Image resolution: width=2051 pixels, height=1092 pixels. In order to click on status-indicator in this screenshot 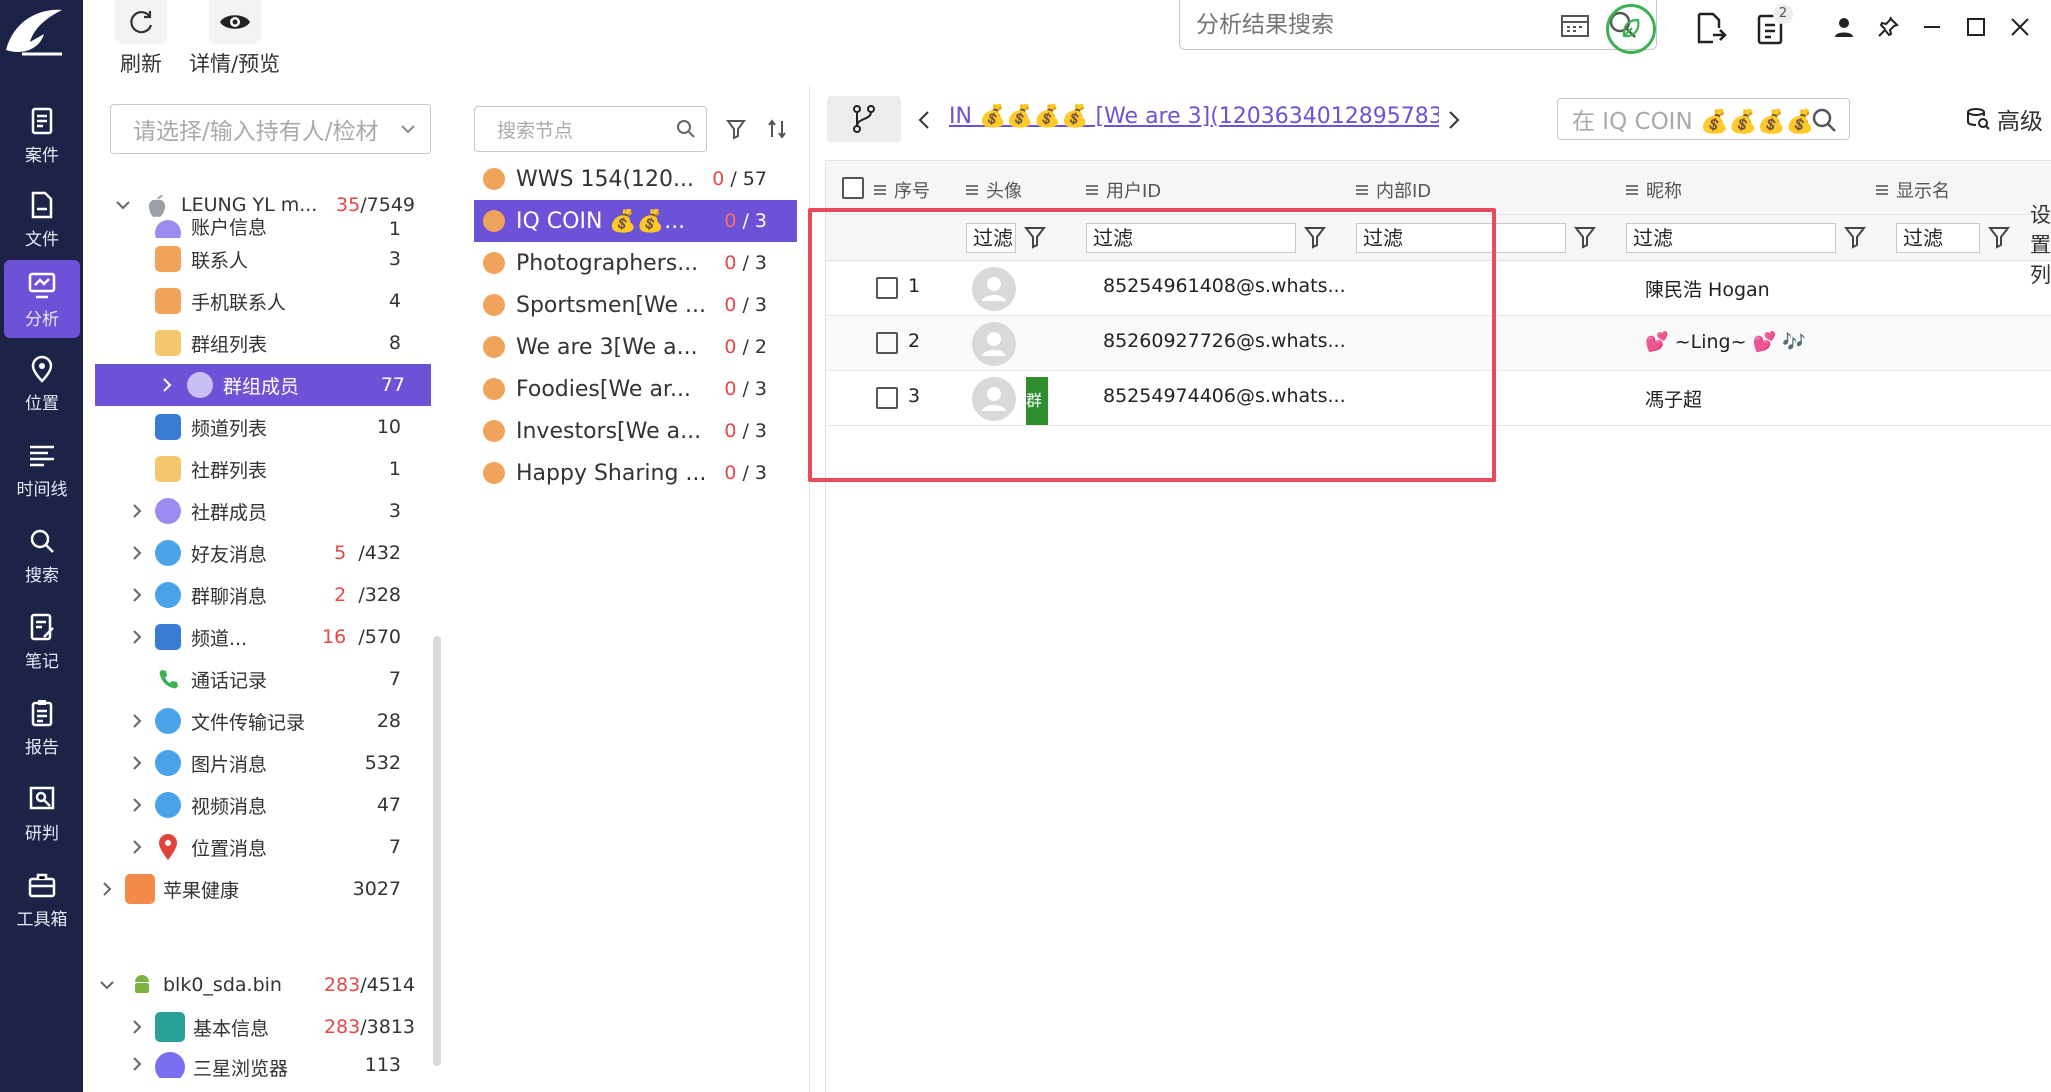, I will do `click(1631, 29)`.